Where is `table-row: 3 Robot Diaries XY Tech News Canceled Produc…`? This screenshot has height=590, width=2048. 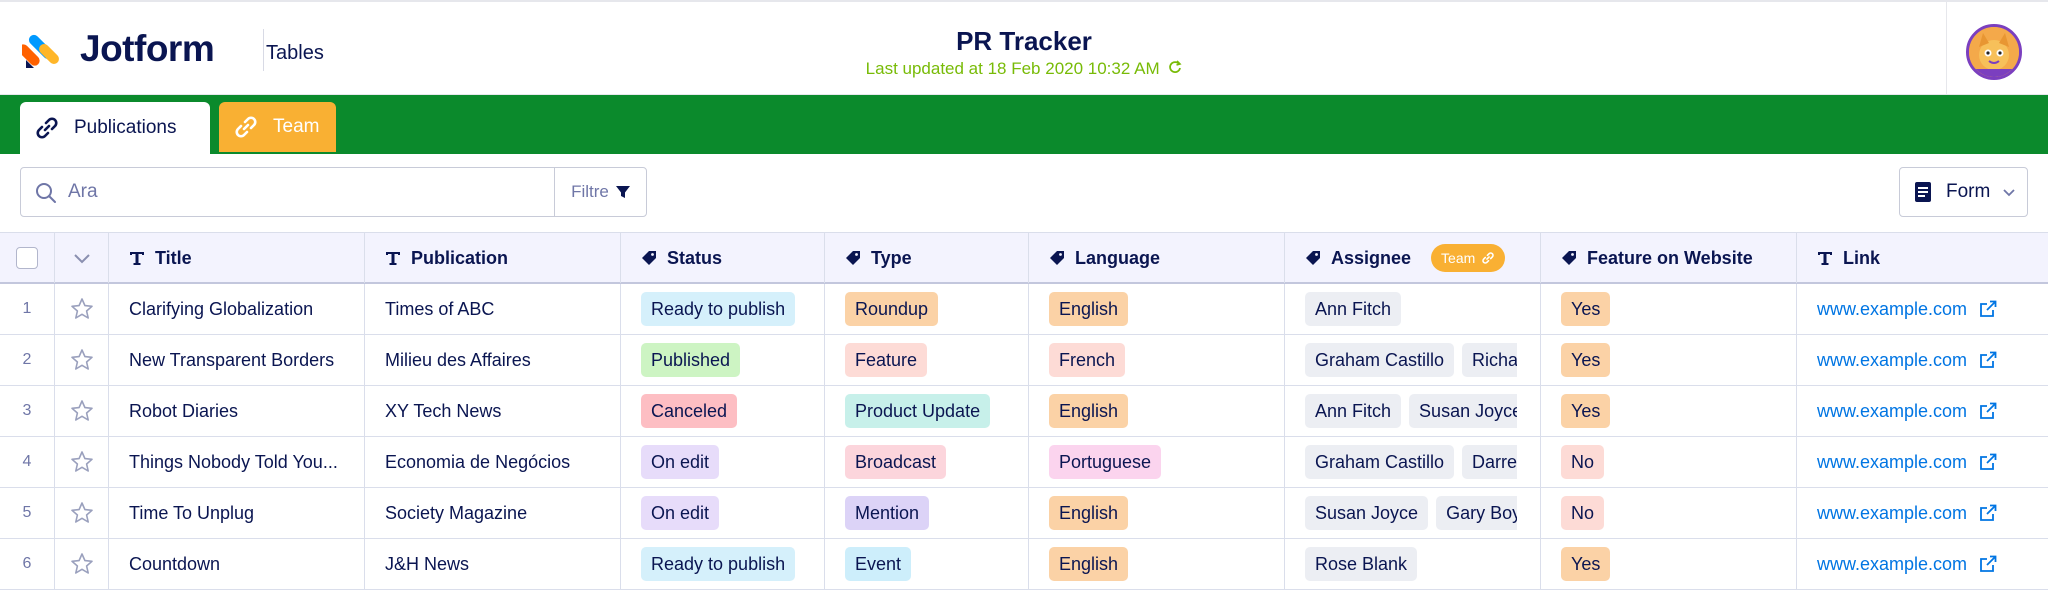
table-row: 3 Robot Diaries XY Tech News Canceled Produc… is located at coordinates (1024, 411).